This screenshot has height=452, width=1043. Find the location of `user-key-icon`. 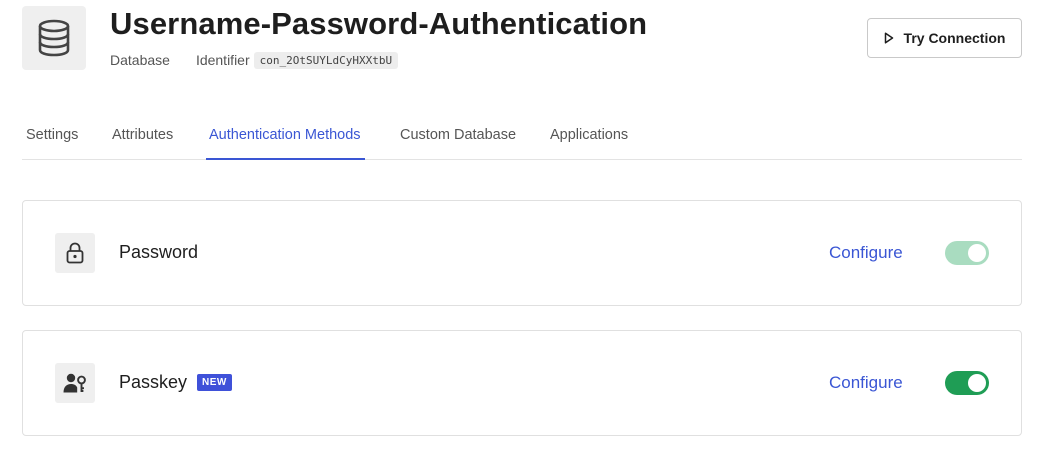

user-key-icon is located at coordinates (74, 383).